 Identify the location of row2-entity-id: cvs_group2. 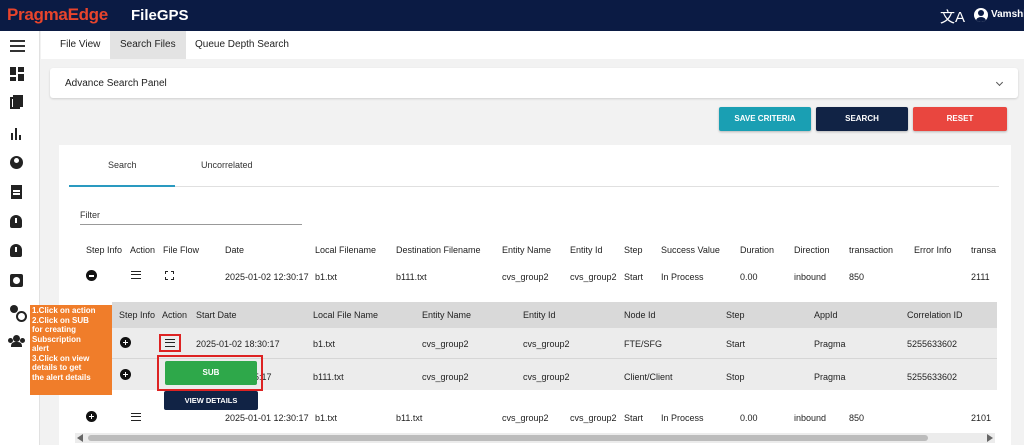
(593, 418).